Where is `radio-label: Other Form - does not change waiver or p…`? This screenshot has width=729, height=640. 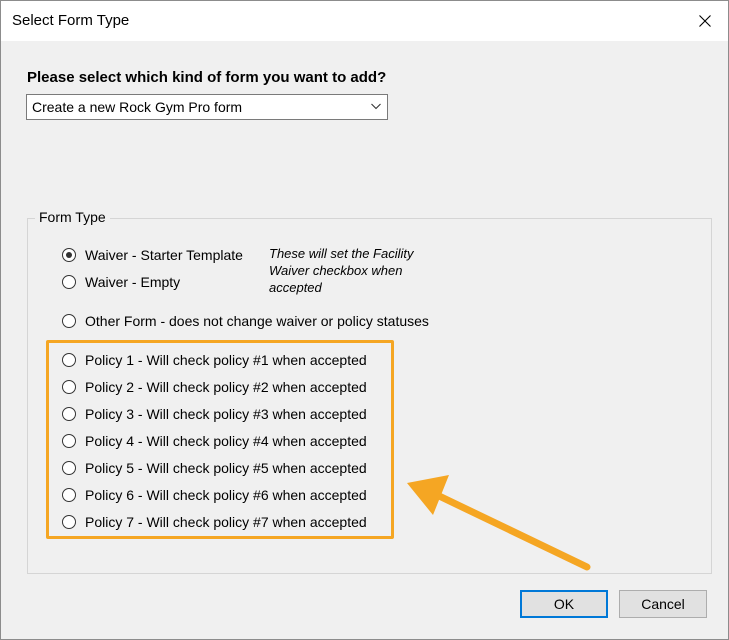
radio-label: Other Form - does not change waiver or p… is located at coordinates (257, 321).